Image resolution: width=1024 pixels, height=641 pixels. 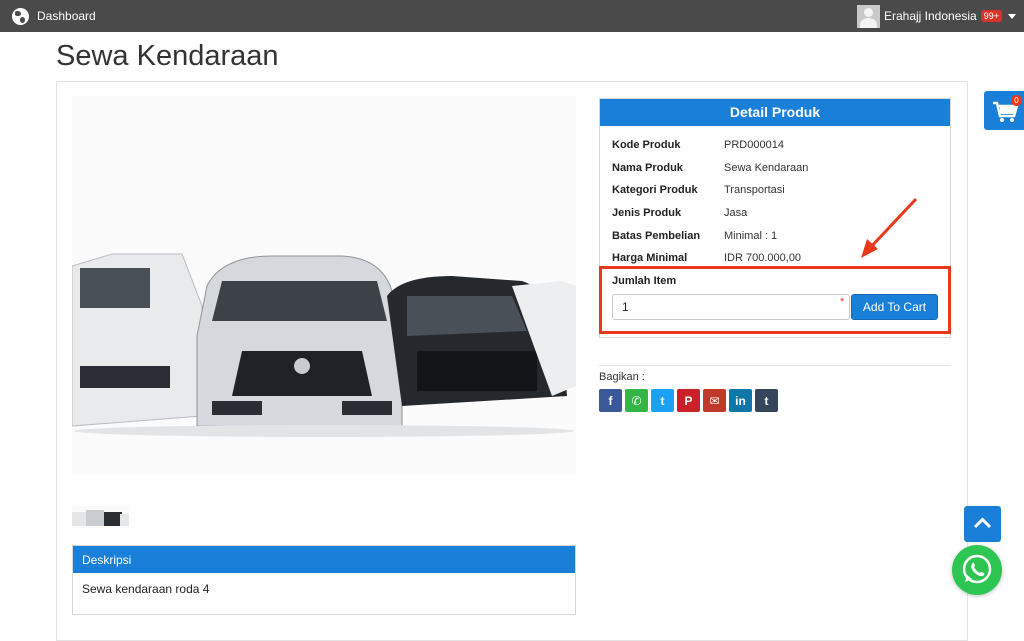 I want to click on share-linkedin-button: in, so click(x=740, y=400).